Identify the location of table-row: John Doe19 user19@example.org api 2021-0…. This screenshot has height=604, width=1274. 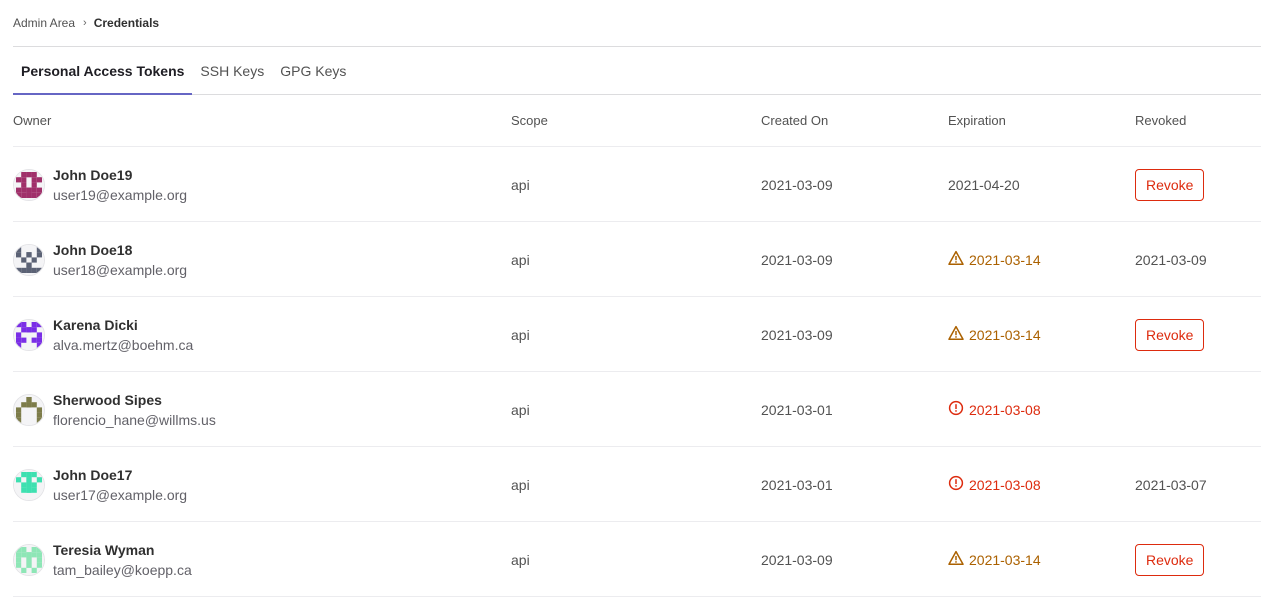
(637, 184).